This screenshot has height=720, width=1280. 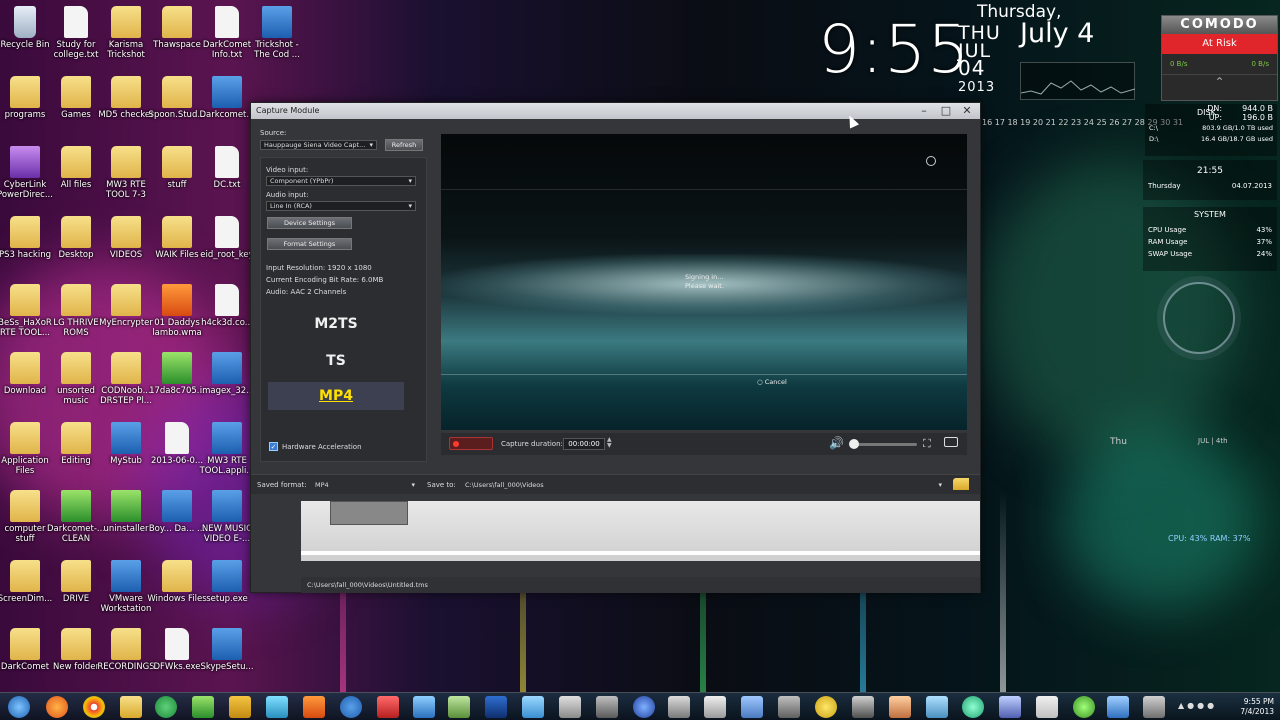 I want to click on audio-info-text: Audio: AAC 2 Channels, so click(x=306, y=292).